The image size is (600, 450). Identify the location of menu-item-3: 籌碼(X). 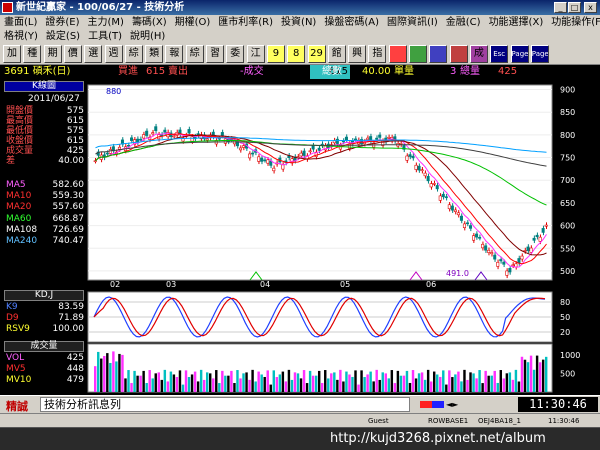
(149, 22).